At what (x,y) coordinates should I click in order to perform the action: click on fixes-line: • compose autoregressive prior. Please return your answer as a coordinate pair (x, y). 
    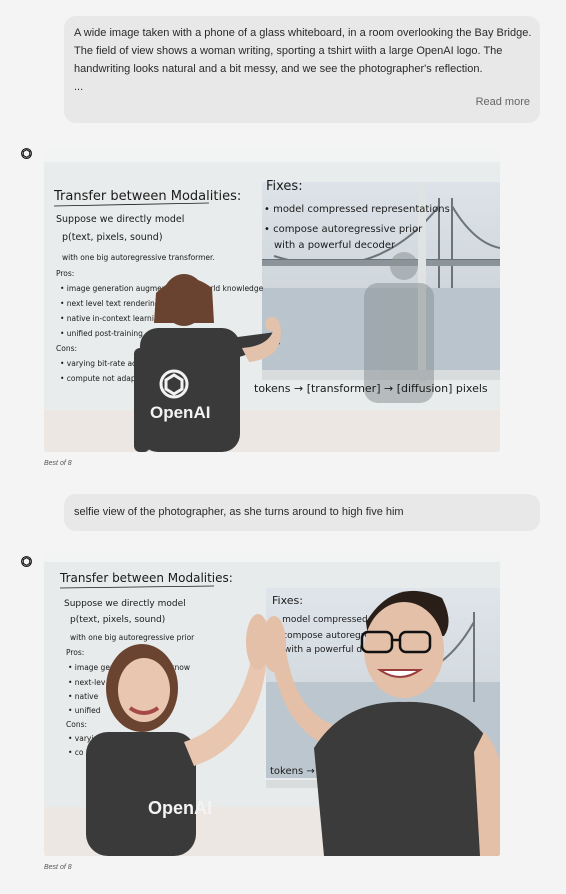
    Looking at the image, I should click on (343, 229).